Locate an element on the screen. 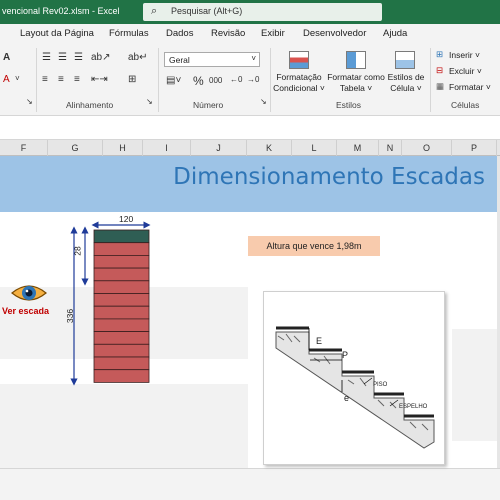 The width and height of the screenshot is (500, 500). orientation-icon: ab↗ is located at coordinates (101, 57).